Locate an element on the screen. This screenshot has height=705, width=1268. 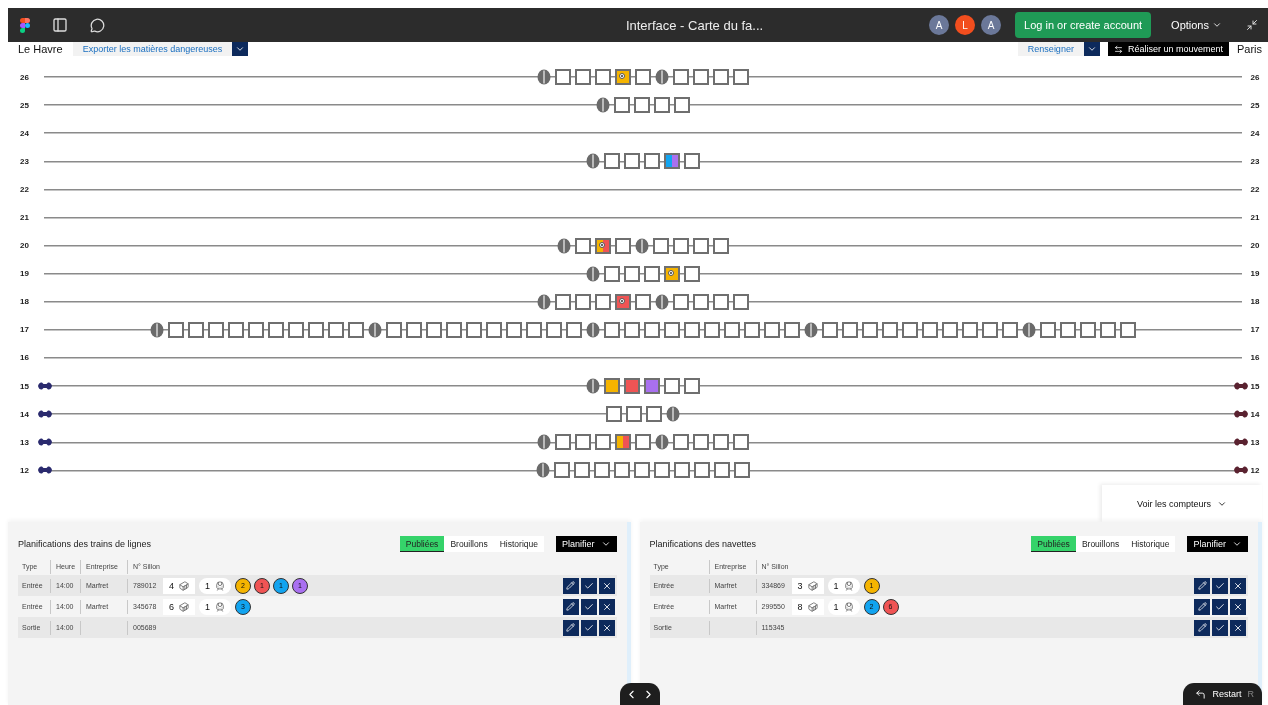
move-button: Réaliser un mouvement is located at coordinates (1168, 49).